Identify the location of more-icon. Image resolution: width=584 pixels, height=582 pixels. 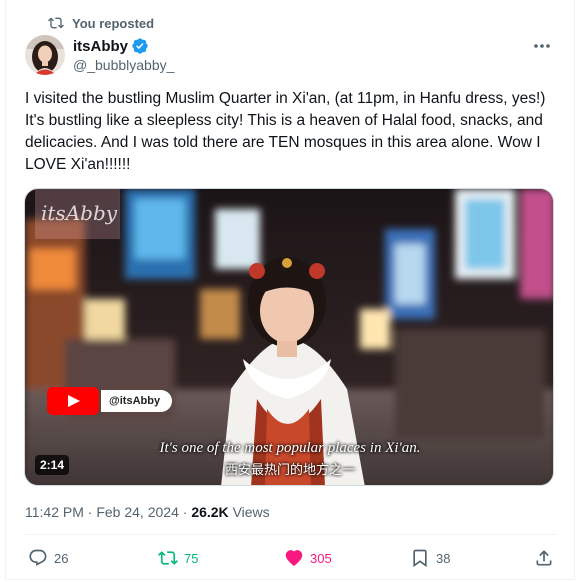
(542, 46).